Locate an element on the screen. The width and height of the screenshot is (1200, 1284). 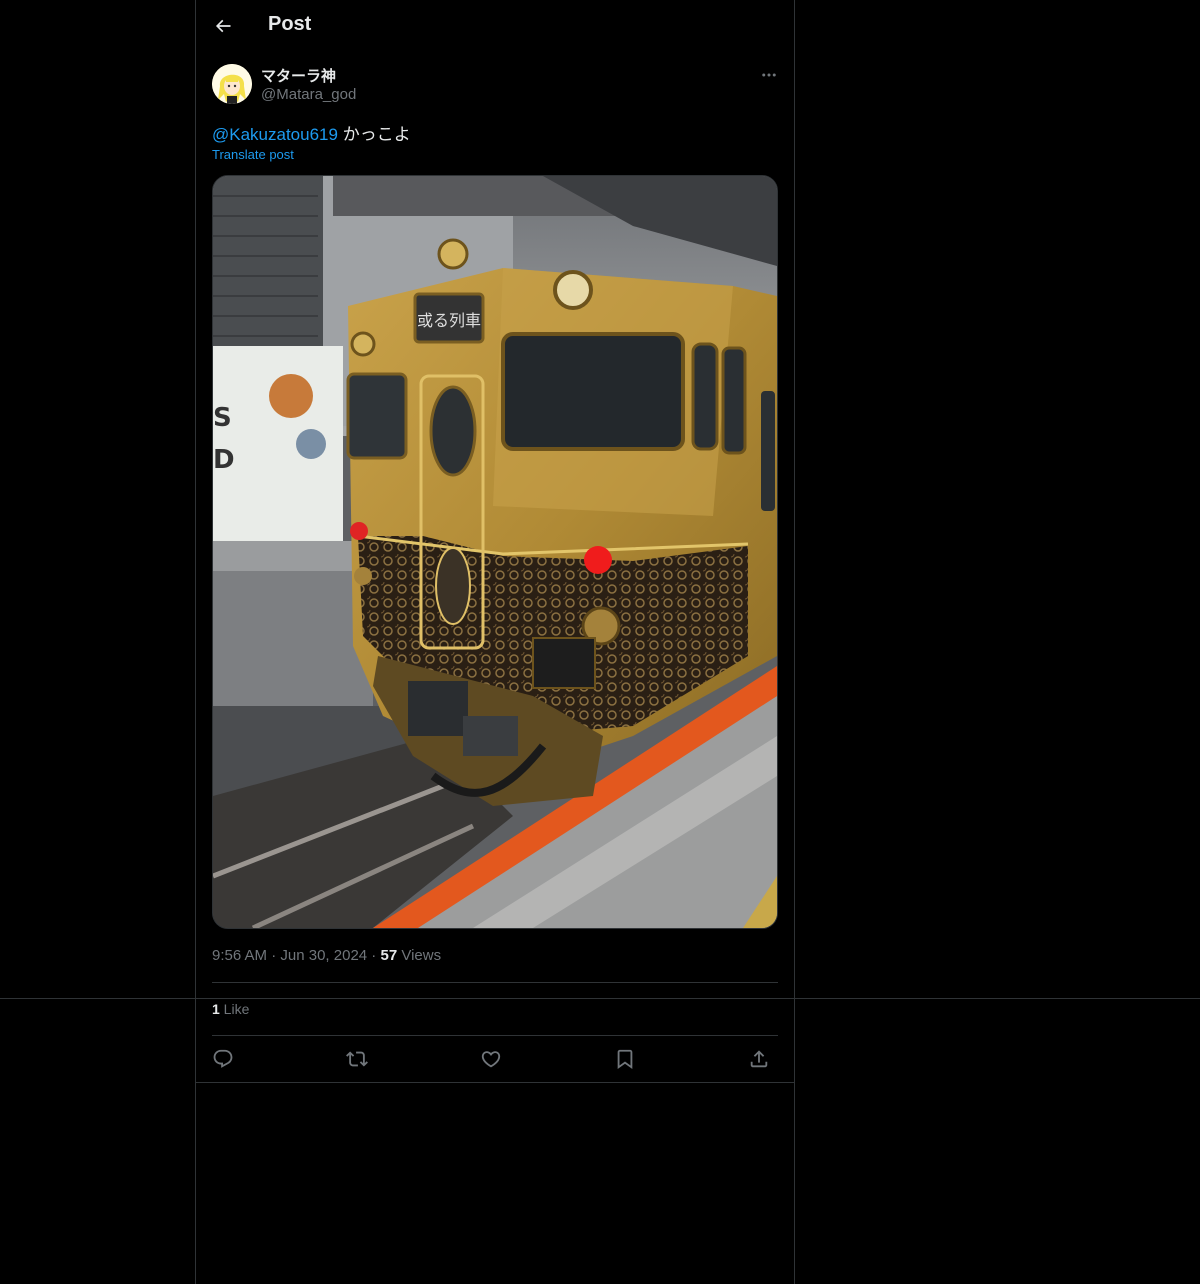
repost-icon is located at coordinates (357, 1059).